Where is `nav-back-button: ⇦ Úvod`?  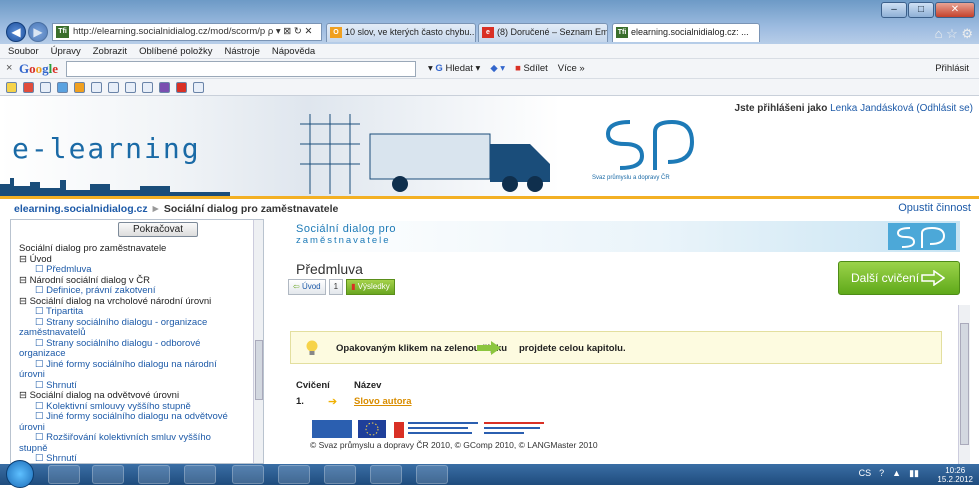
nav-back-button: ⇦ Úvod is located at coordinates (307, 287).